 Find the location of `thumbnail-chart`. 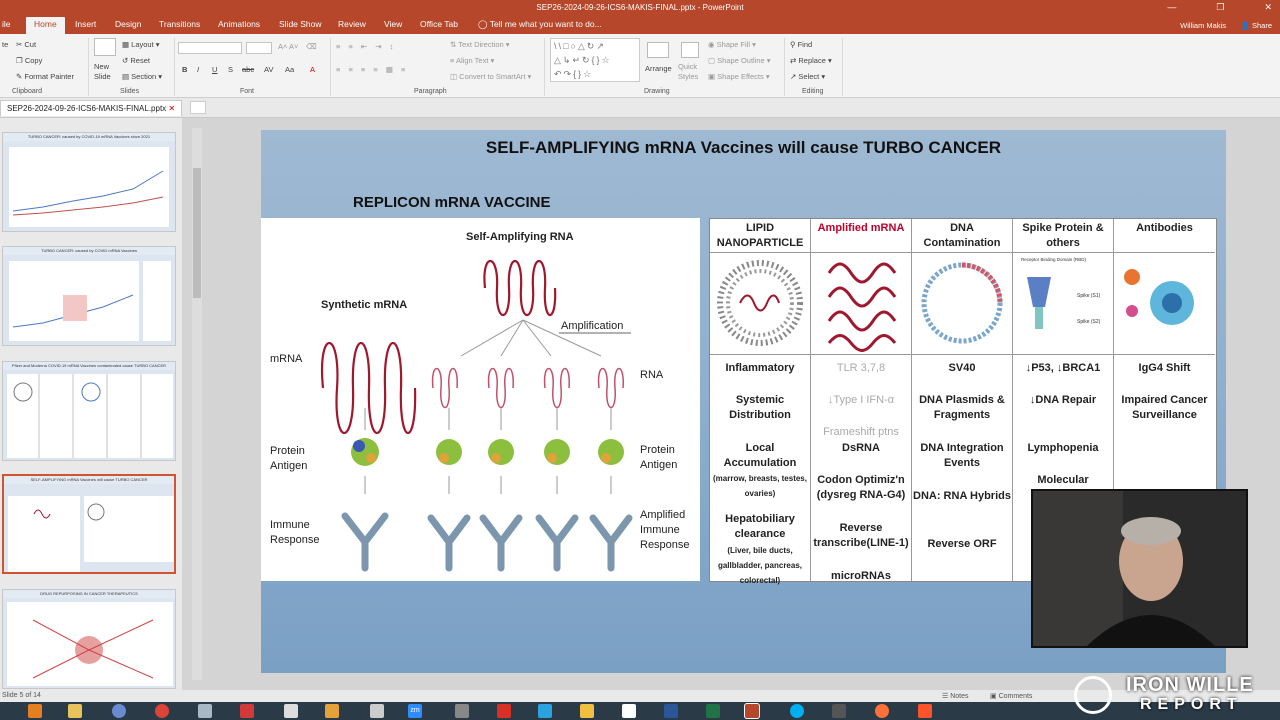

thumbnail-chart is located at coordinates (90, 301).